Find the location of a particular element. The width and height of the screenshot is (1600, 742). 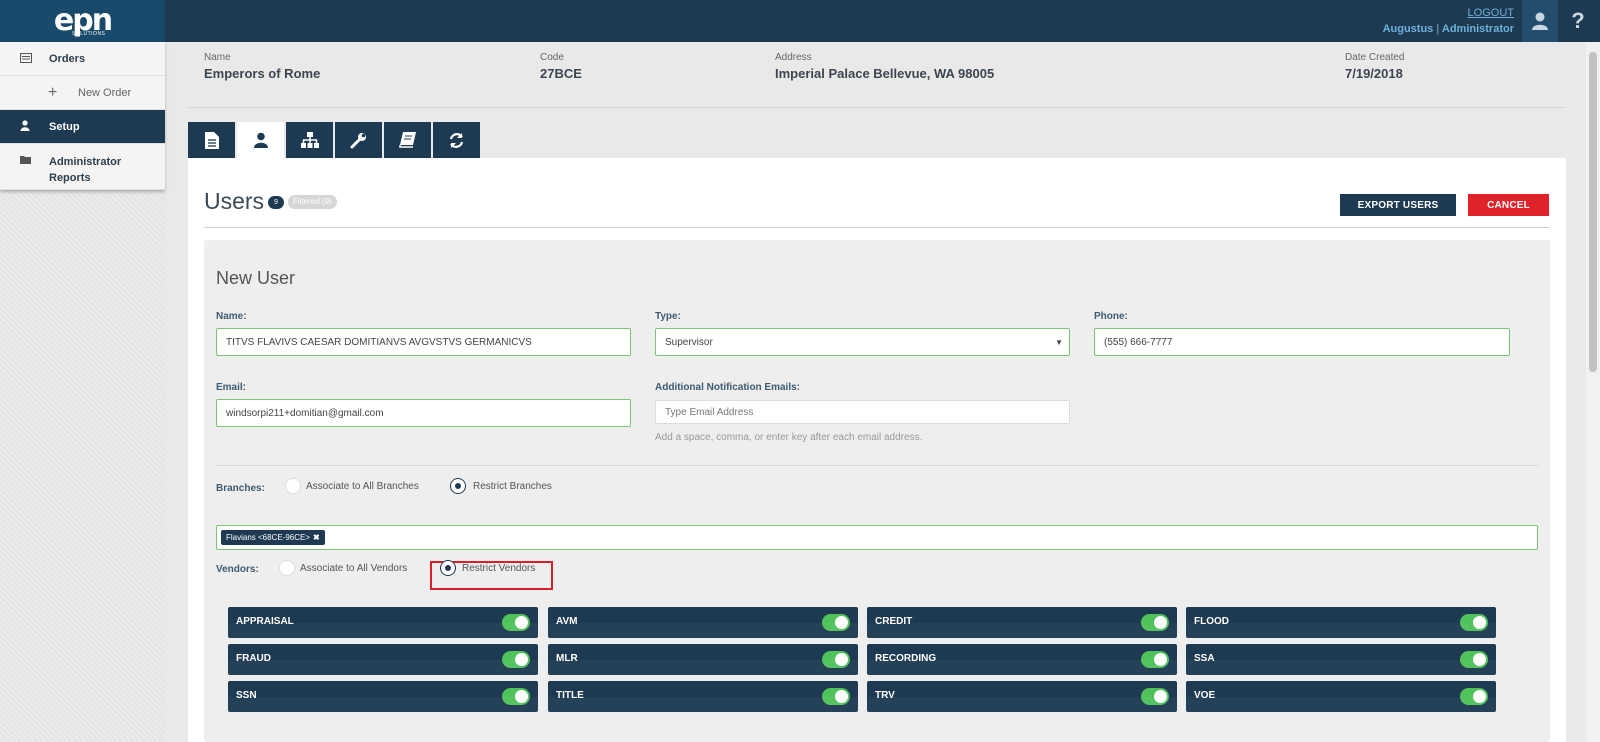

book-icon is located at coordinates (407, 140).